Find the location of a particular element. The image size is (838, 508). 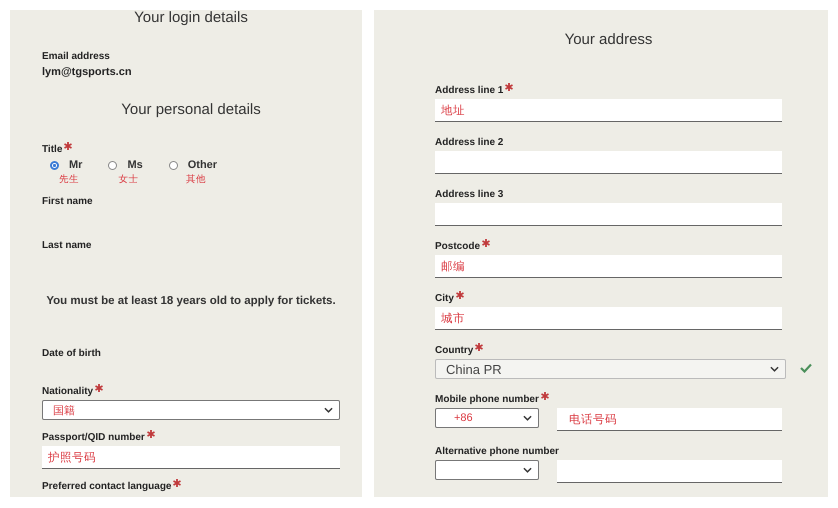

input-field: 城市 is located at coordinates (608, 318).